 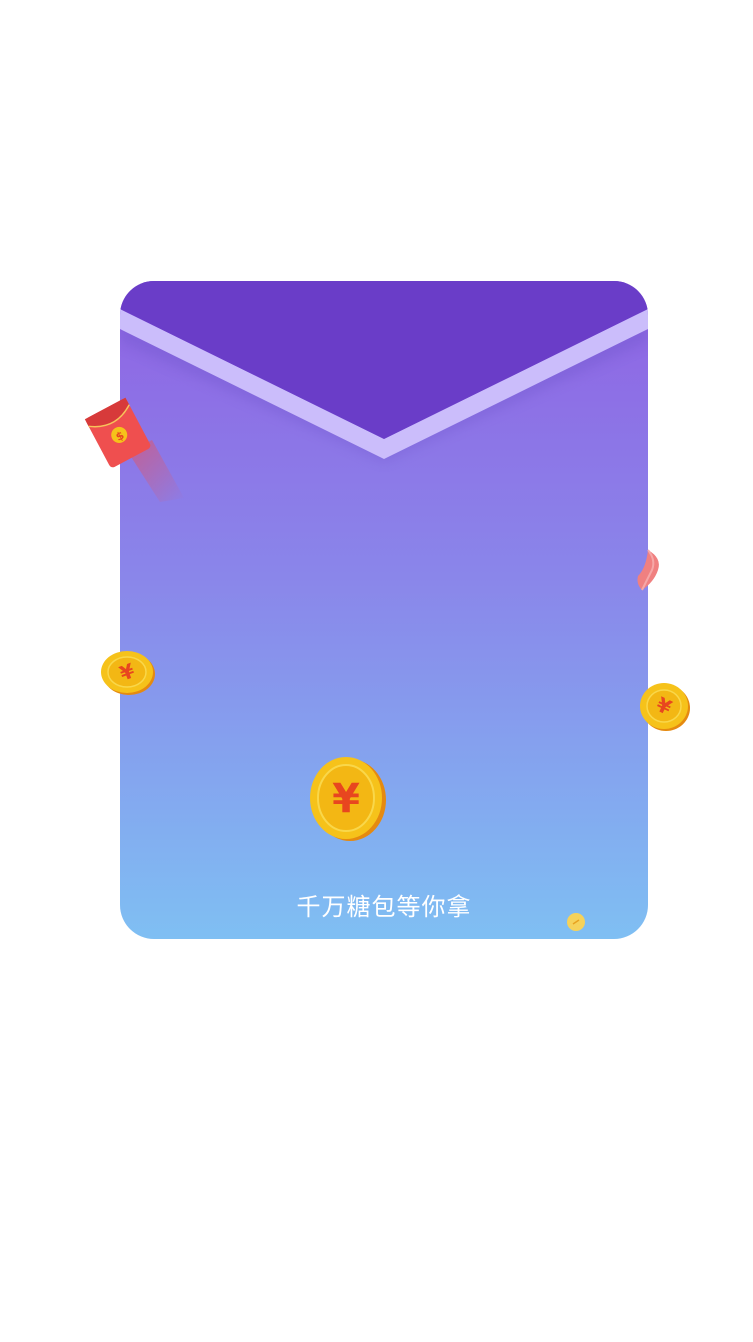 What do you see at coordinates (648, 570) in the screenshot?
I see `ribbon-icon` at bounding box center [648, 570].